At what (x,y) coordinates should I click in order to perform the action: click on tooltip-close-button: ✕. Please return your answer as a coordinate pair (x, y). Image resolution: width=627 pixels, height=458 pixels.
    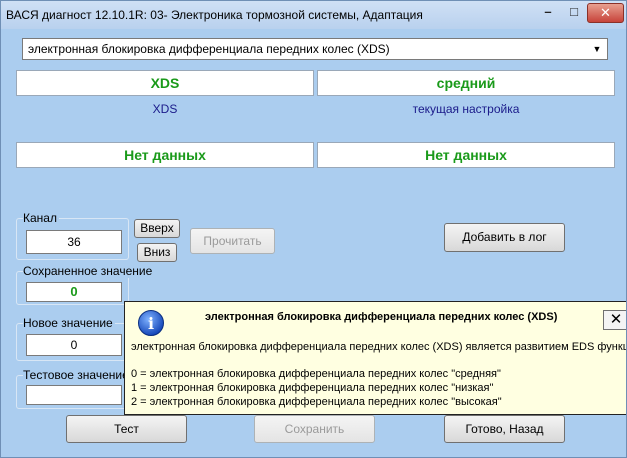
    Looking at the image, I should click on (614, 320).